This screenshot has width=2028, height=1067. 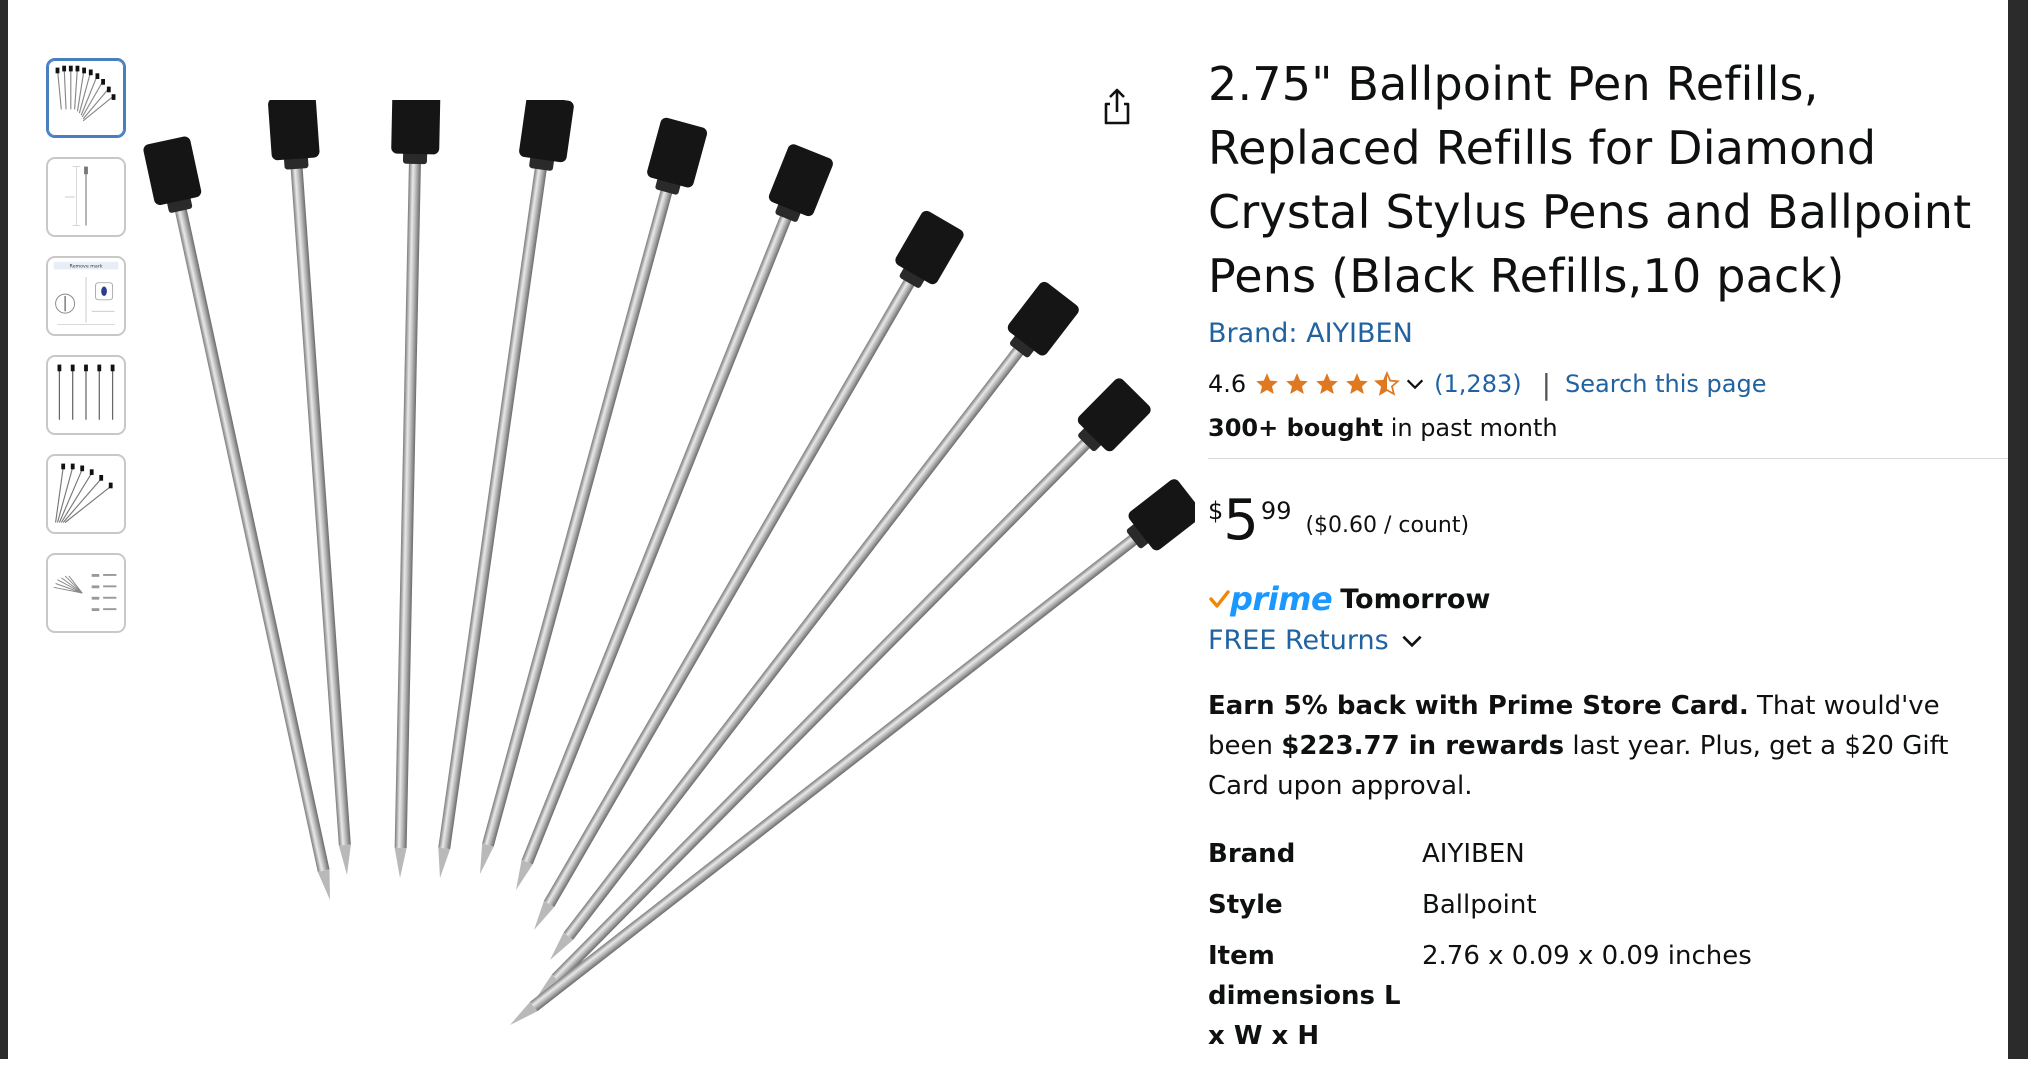 What do you see at coordinates (85, 267) in the screenshot?
I see `thumbnail-caption: Remove mark` at bounding box center [85, 267].